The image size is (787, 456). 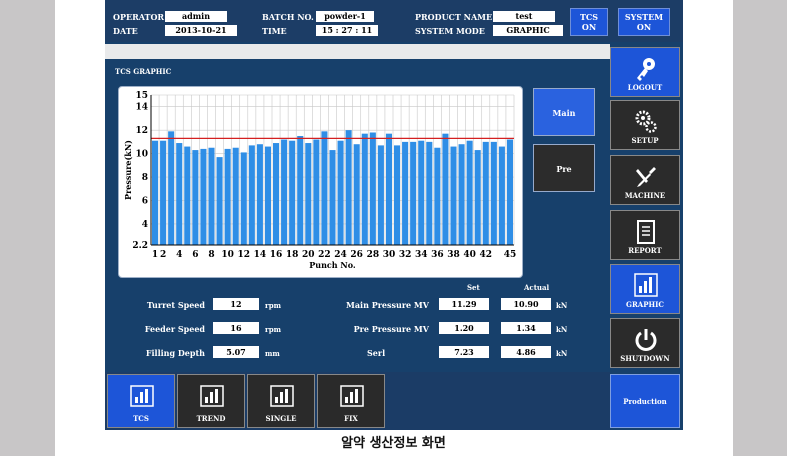 What do you see at coordinates (421, 255) in the screenshot?
I see `x-tick-label: 34` at bounding box center [421, 255].